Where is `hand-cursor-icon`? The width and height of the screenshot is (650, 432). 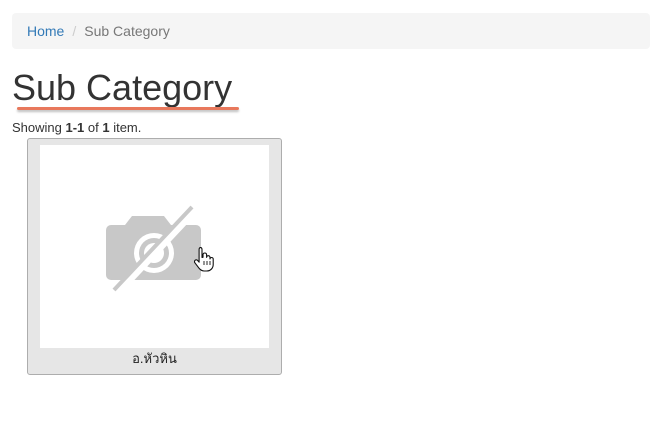 hand-cursor-icon is located at coordinates (204, 259).